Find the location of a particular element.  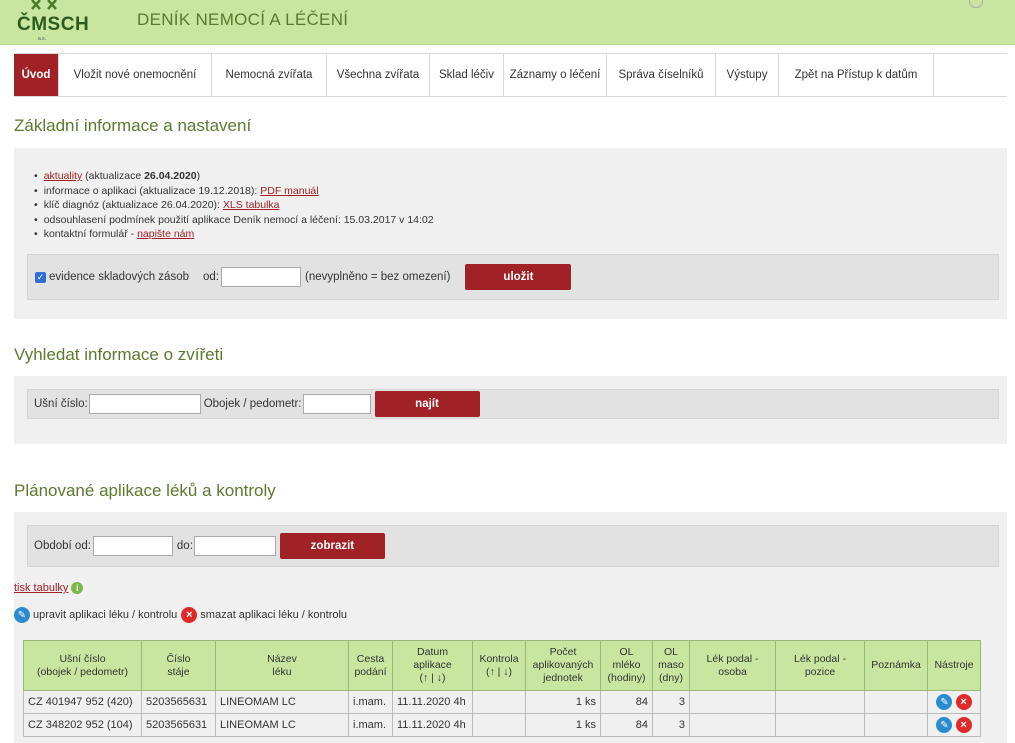

col-date-l2: aplikace is located at coordinates (432, 665).